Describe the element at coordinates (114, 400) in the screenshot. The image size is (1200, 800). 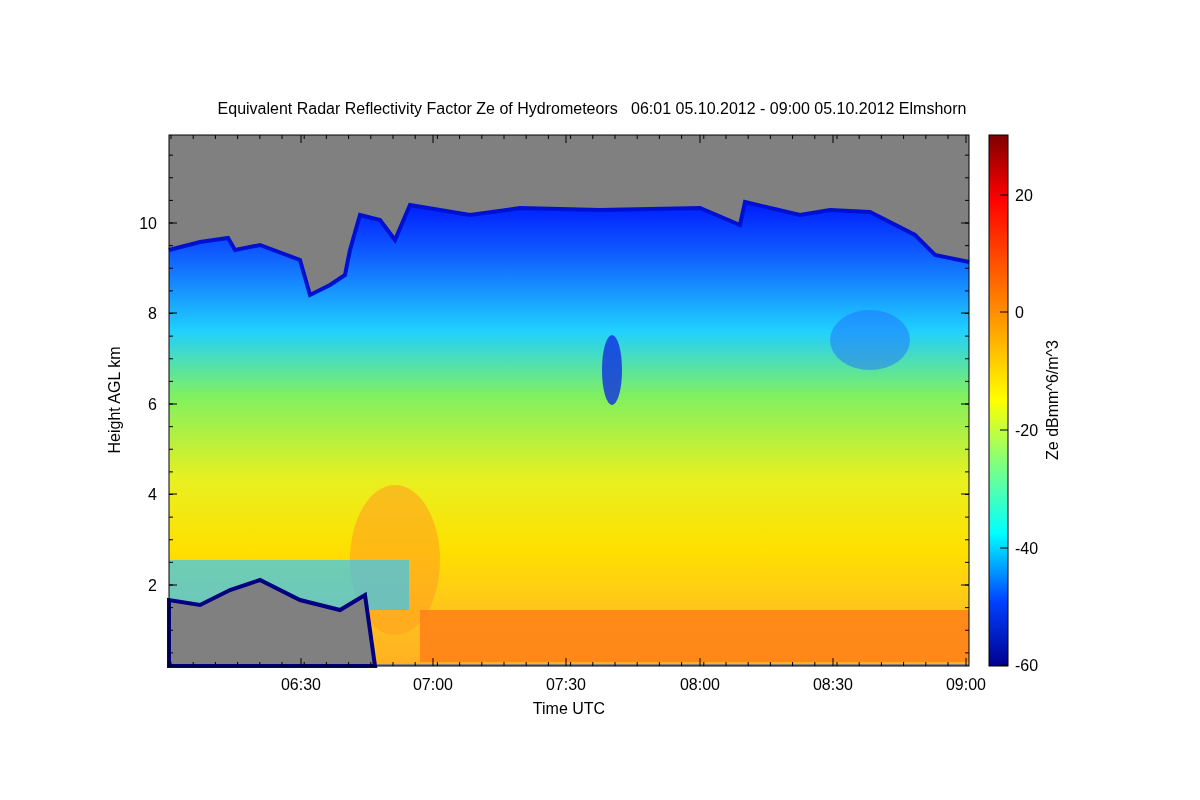
I see `y-axis-label: Height AGL km` at that location.